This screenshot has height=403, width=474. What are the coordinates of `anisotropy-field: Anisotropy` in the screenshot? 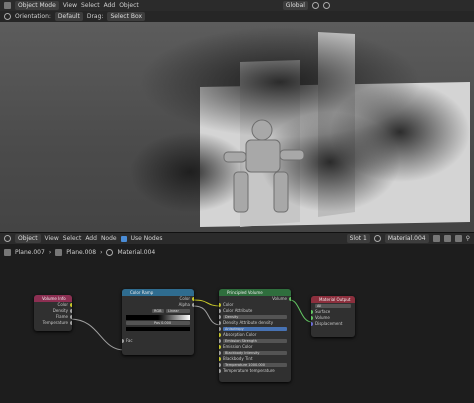 It's located at (255, 329).